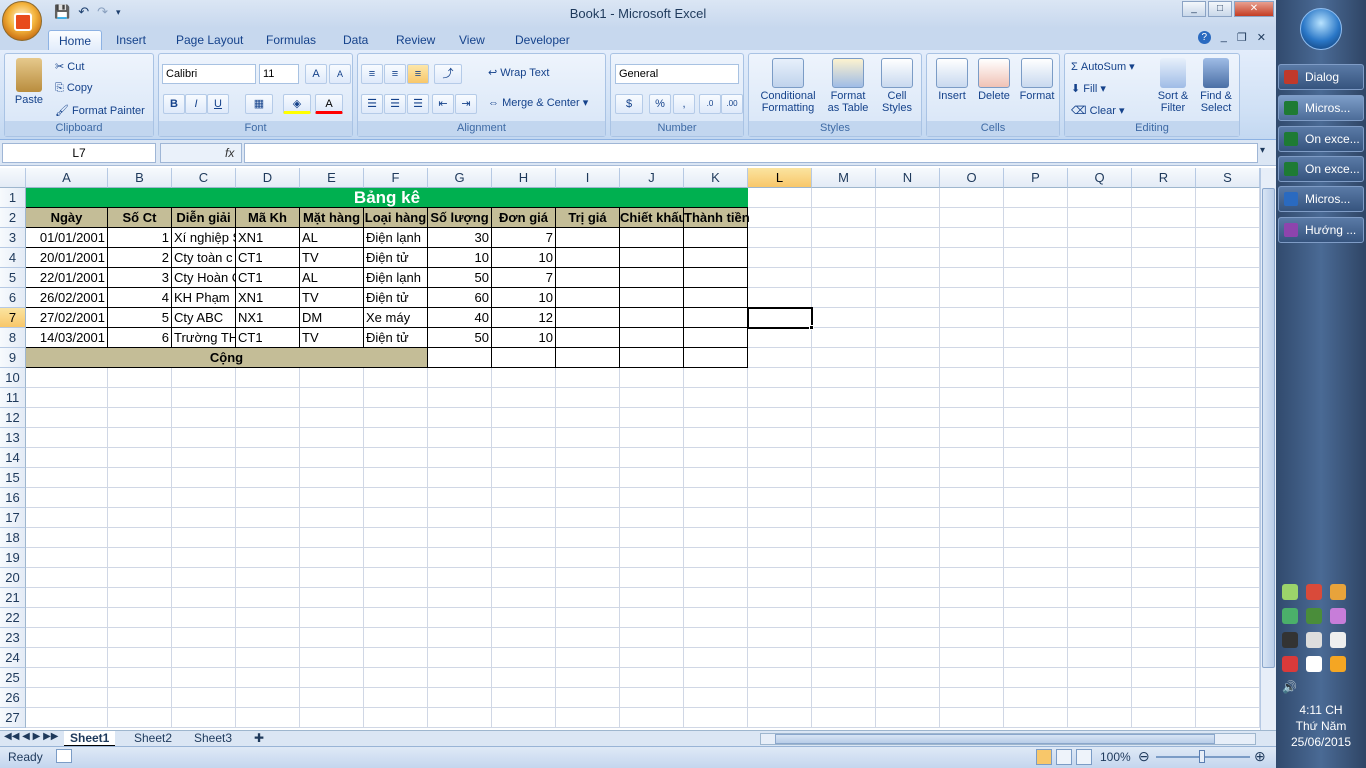  What do you see at coordinates (13, 318) in the screenshot?
I see `row-header-7: 7` at bounding box center [13, 318].